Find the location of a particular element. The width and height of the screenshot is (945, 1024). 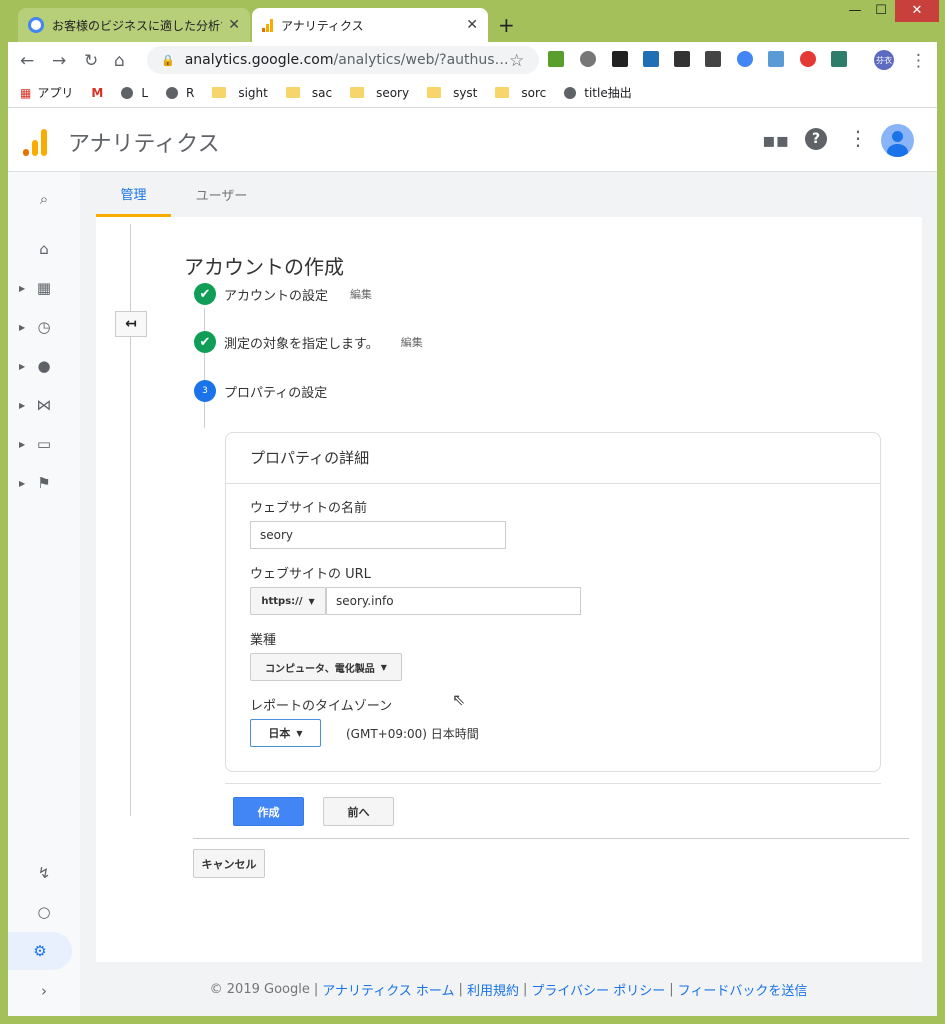

acquisition-icon: ⋈ is located at coordinates (44, 405).